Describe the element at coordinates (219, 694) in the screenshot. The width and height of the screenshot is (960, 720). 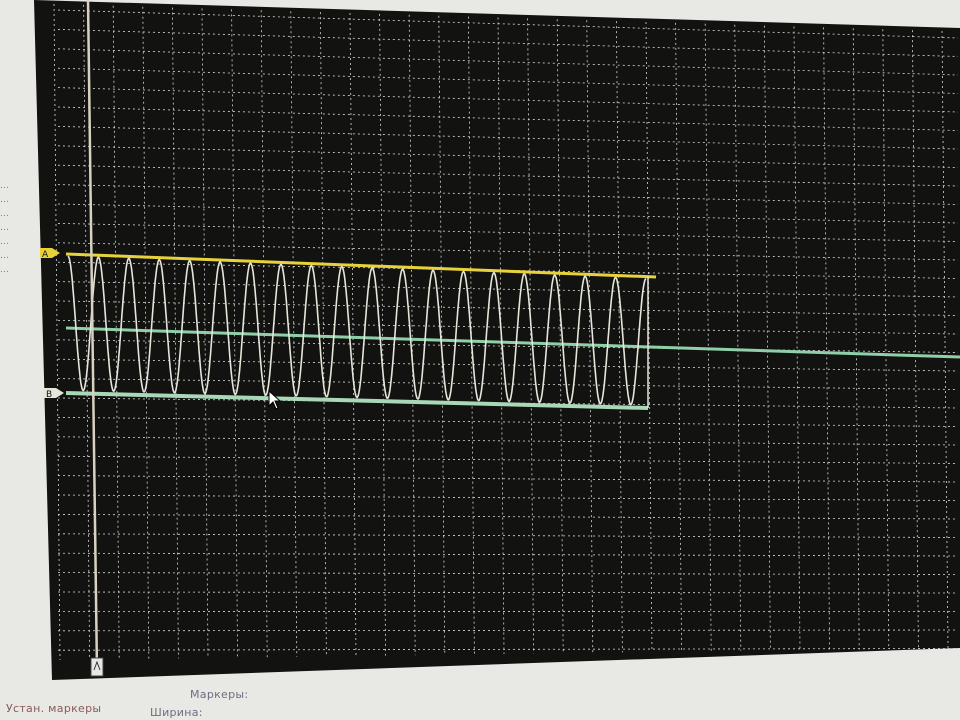
I see `markers-label: Маркеры:` at that location.